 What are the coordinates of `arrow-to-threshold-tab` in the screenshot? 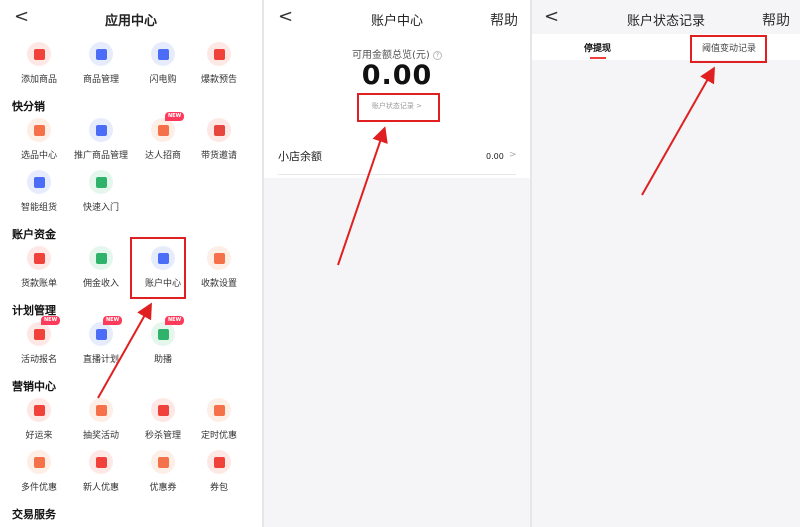 It's located at (678, 131).